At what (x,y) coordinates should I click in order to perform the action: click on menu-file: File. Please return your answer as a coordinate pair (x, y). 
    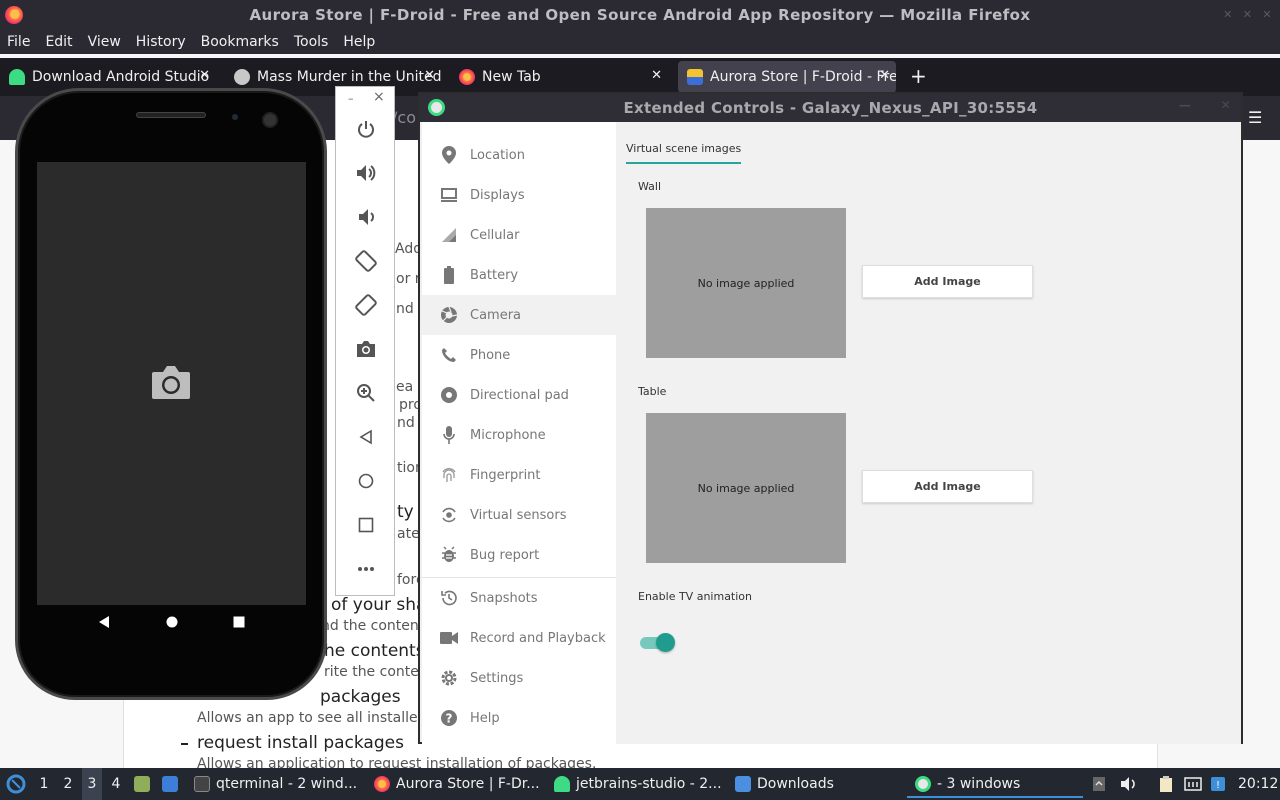
    Looking at the image, I should click on (18, 42).